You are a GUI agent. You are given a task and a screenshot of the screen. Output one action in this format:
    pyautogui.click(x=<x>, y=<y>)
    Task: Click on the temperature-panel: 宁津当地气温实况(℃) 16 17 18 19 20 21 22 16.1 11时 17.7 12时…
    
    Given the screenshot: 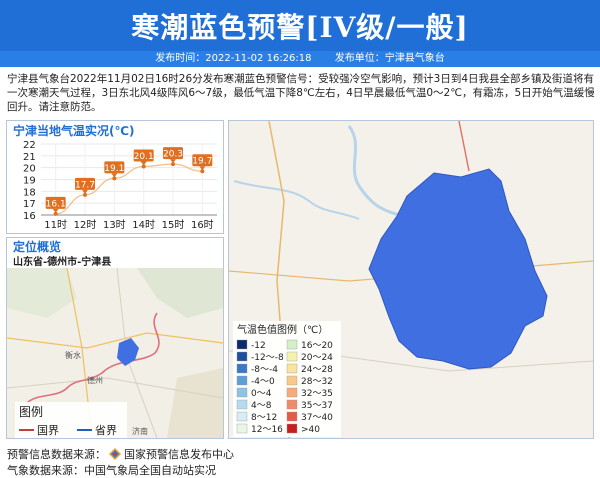 What is the action you would take?
    pyautogui.click(x=115, y=177)
    